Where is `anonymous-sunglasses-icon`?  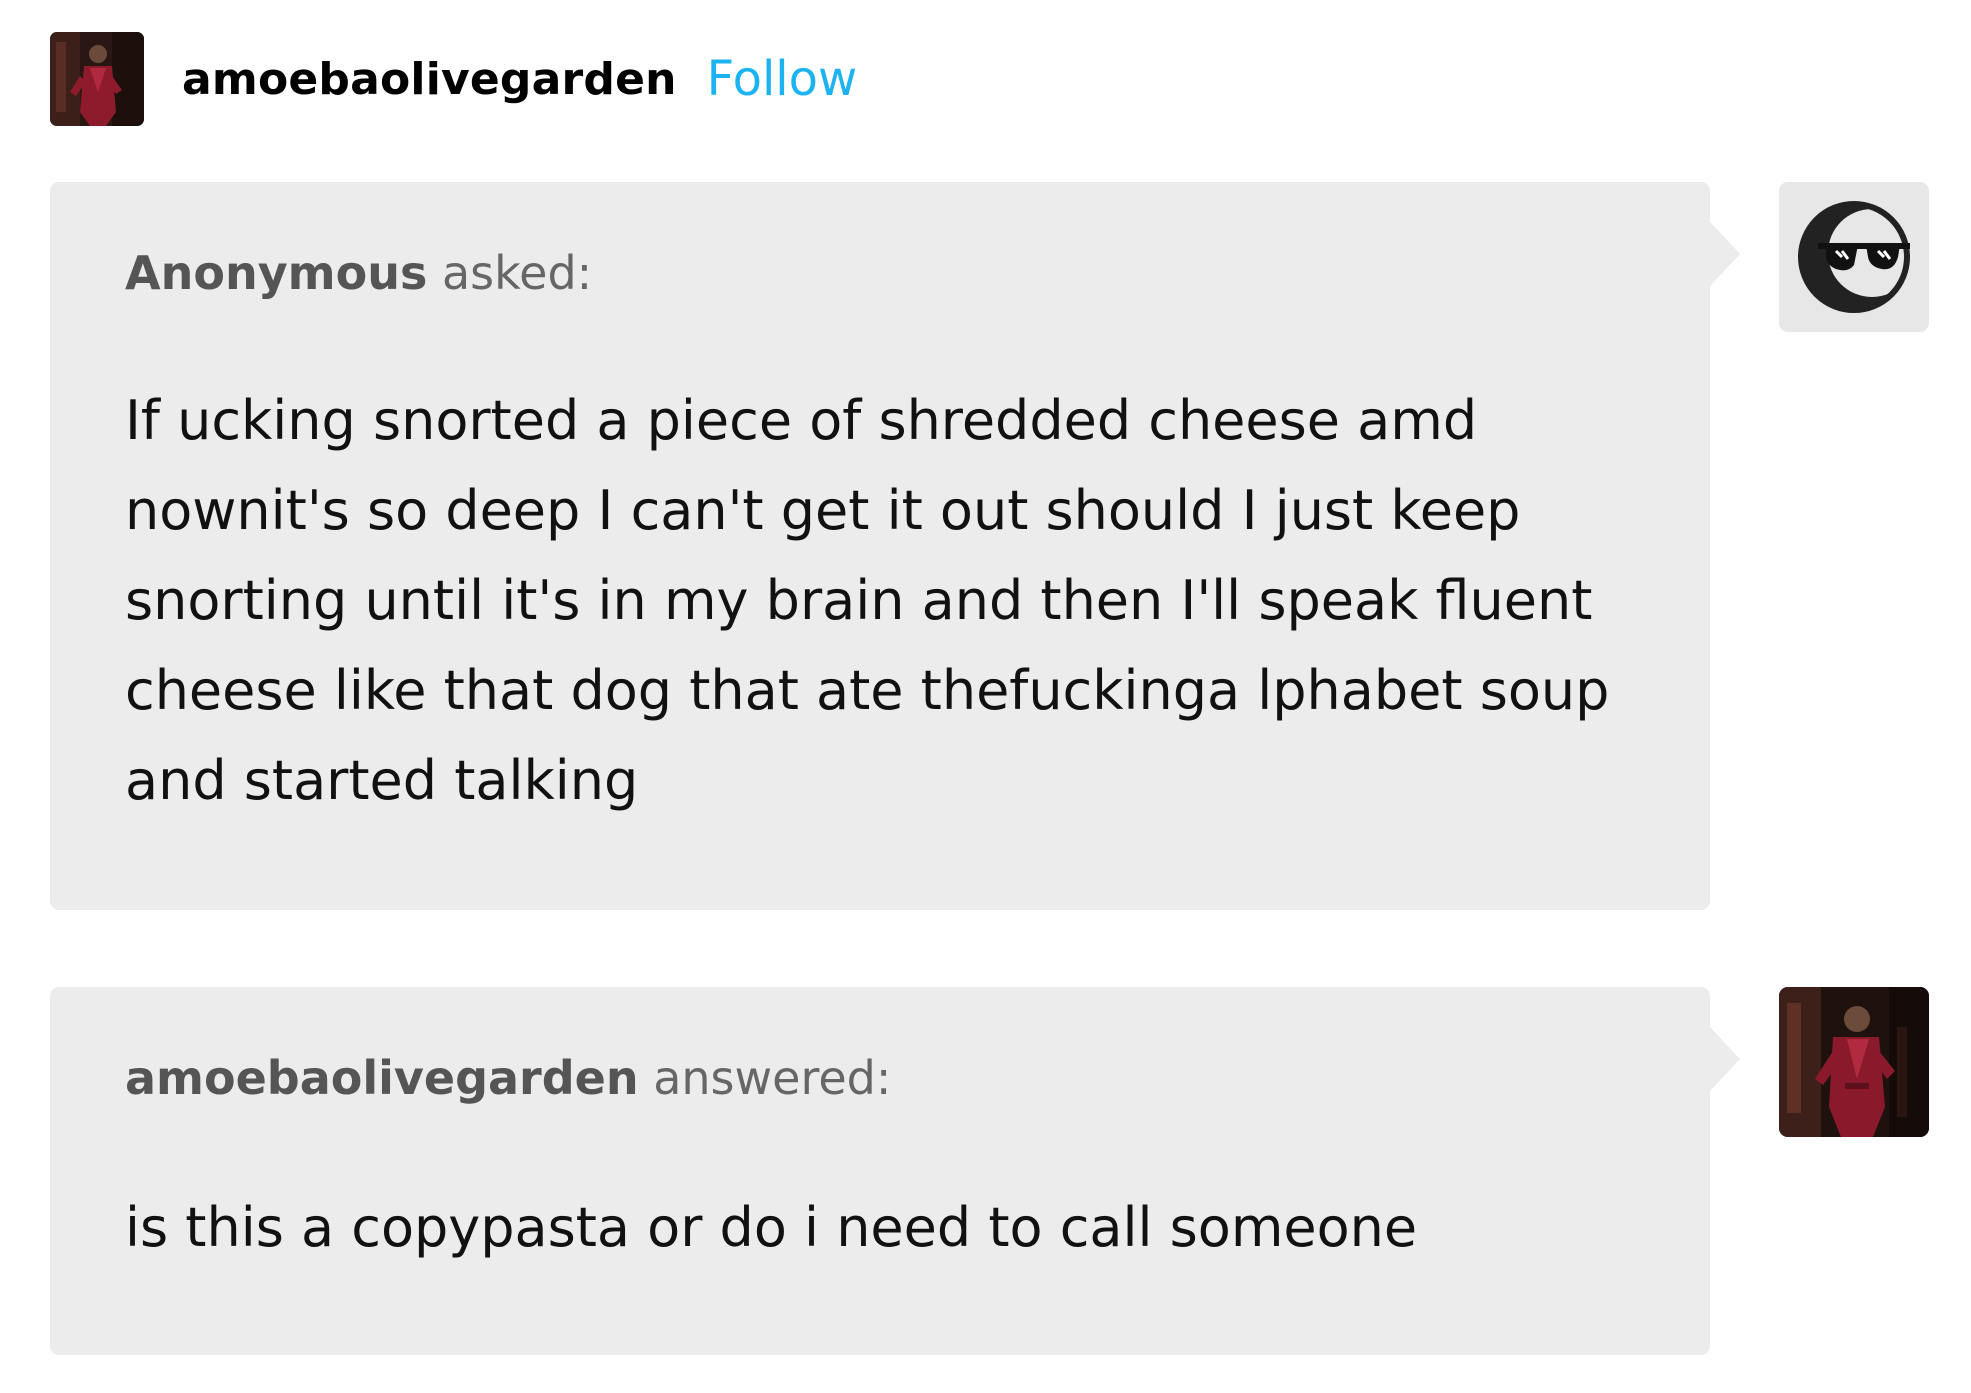 anonymous-sunglasses-icon is located at coordinates (1855, 257).